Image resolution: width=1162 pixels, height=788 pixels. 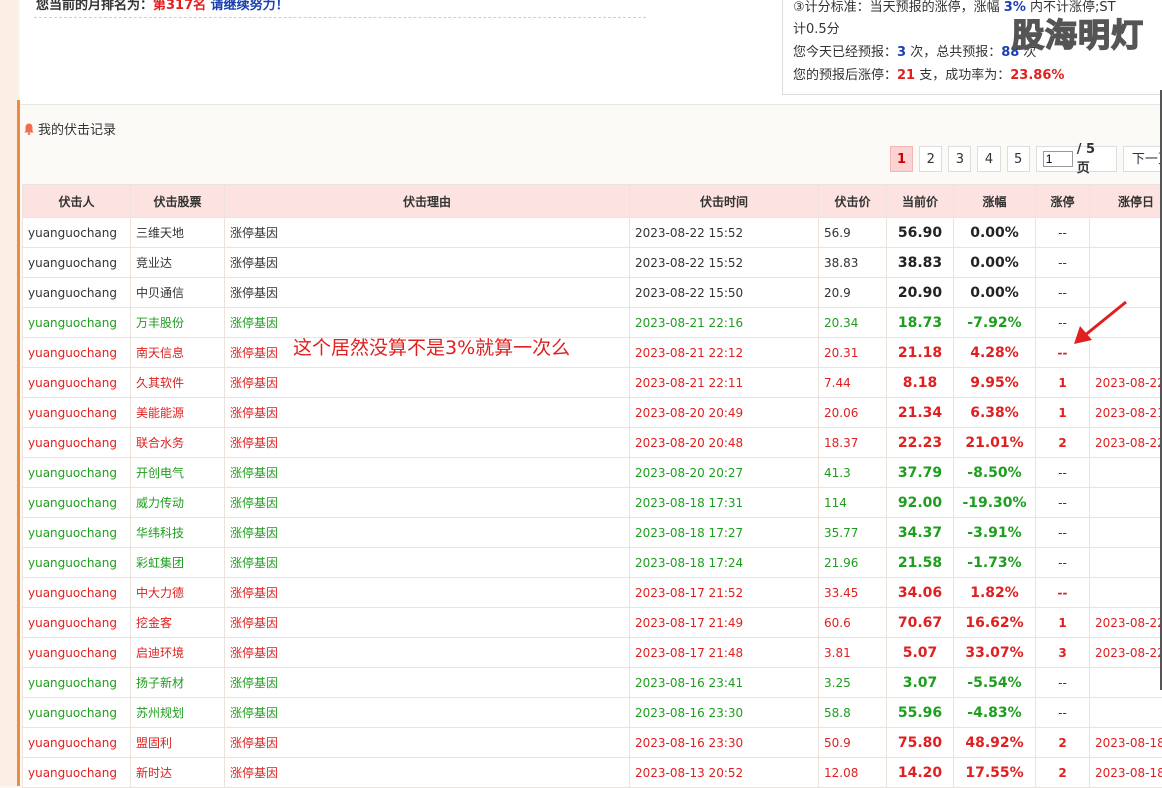 What do you see at coordinates (178, 293) in the screenshot?
I see `cell-stock: 中贝通信` at bounding box center [178, 293].